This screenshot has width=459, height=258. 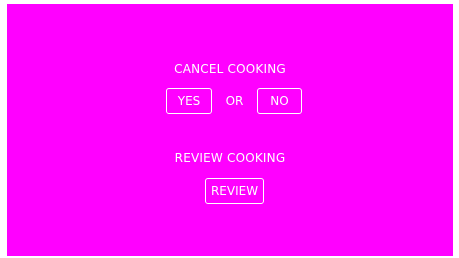 I want to click on or-separator: OR, so click(x=234, y=101).